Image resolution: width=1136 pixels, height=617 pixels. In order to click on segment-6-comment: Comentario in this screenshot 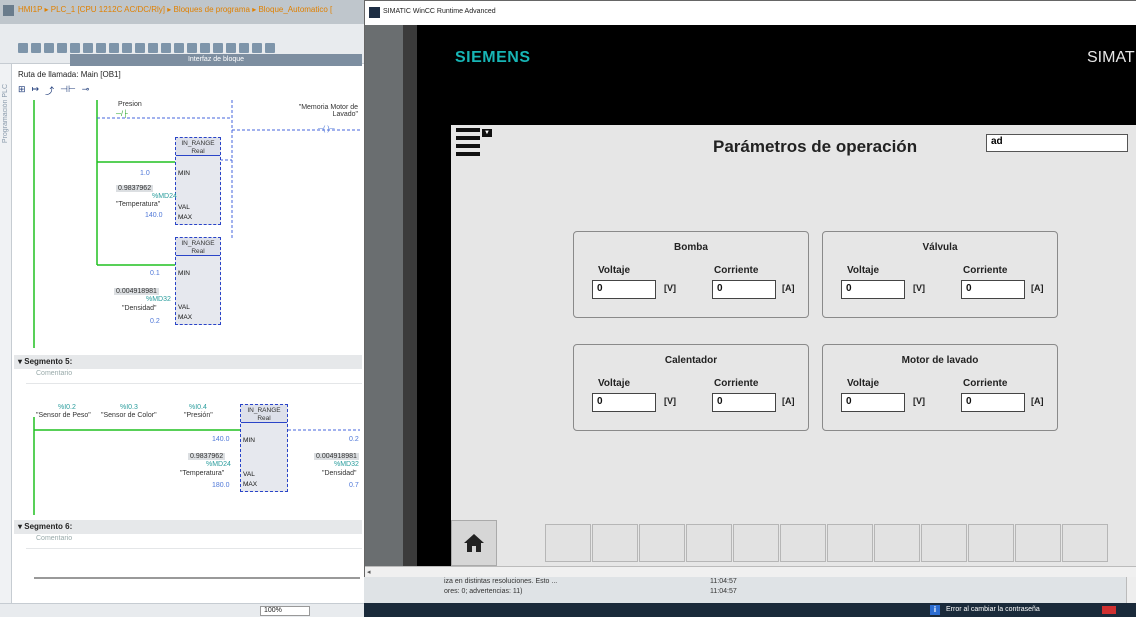, I will do `click(194, 542)`.